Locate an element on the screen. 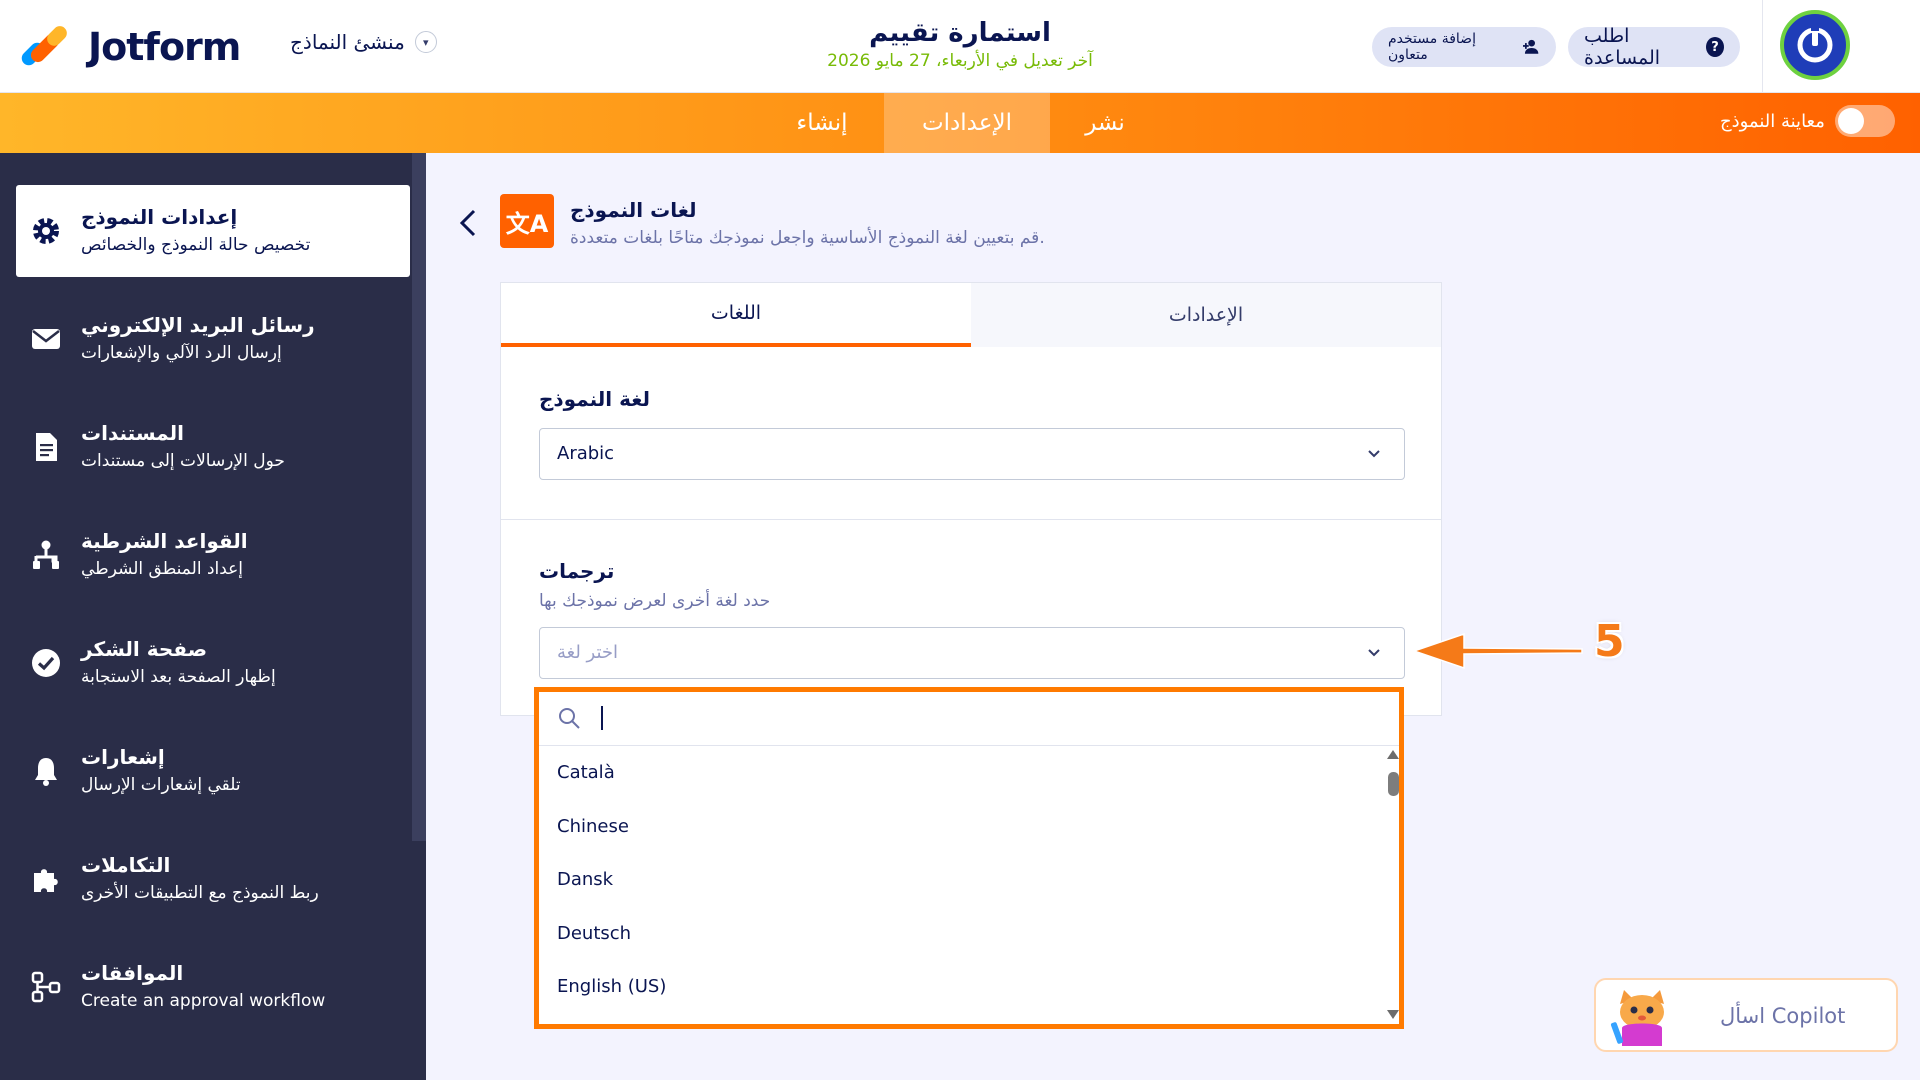 The height and width of the screenshot is (1080, 1920). sidebar-item-title: إعدادات النموذج is located at coordinates (159, 217).